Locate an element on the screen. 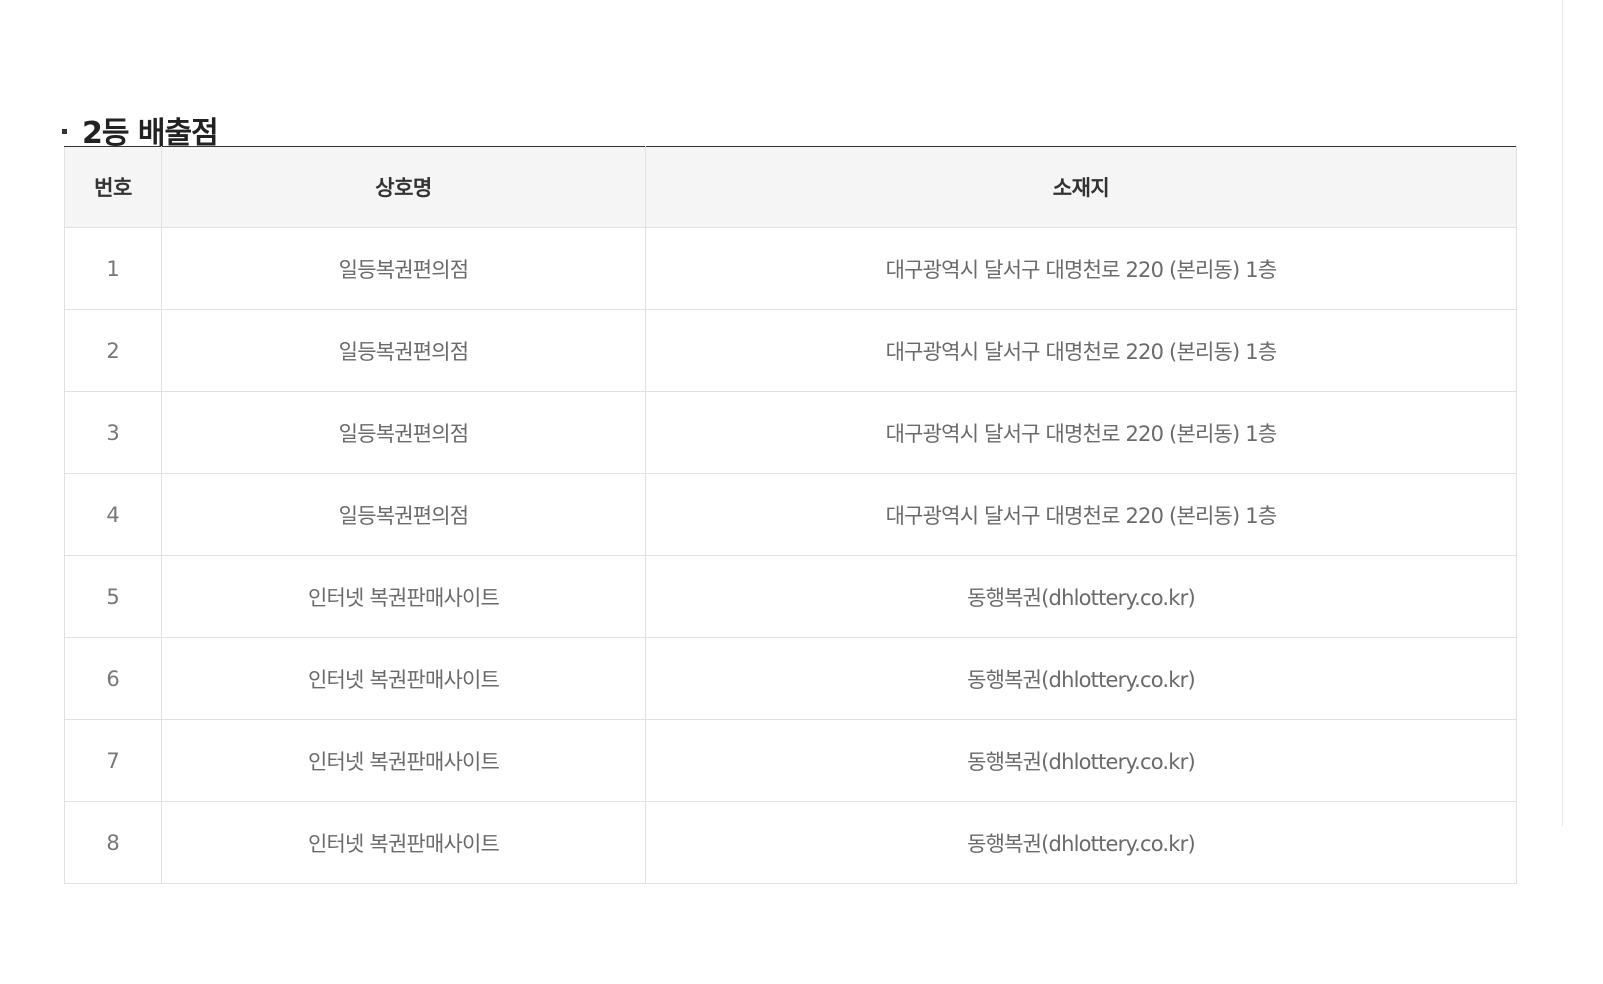 The image size is (1603, 984). header-number: 번호 is located at coordinates (113, 187).